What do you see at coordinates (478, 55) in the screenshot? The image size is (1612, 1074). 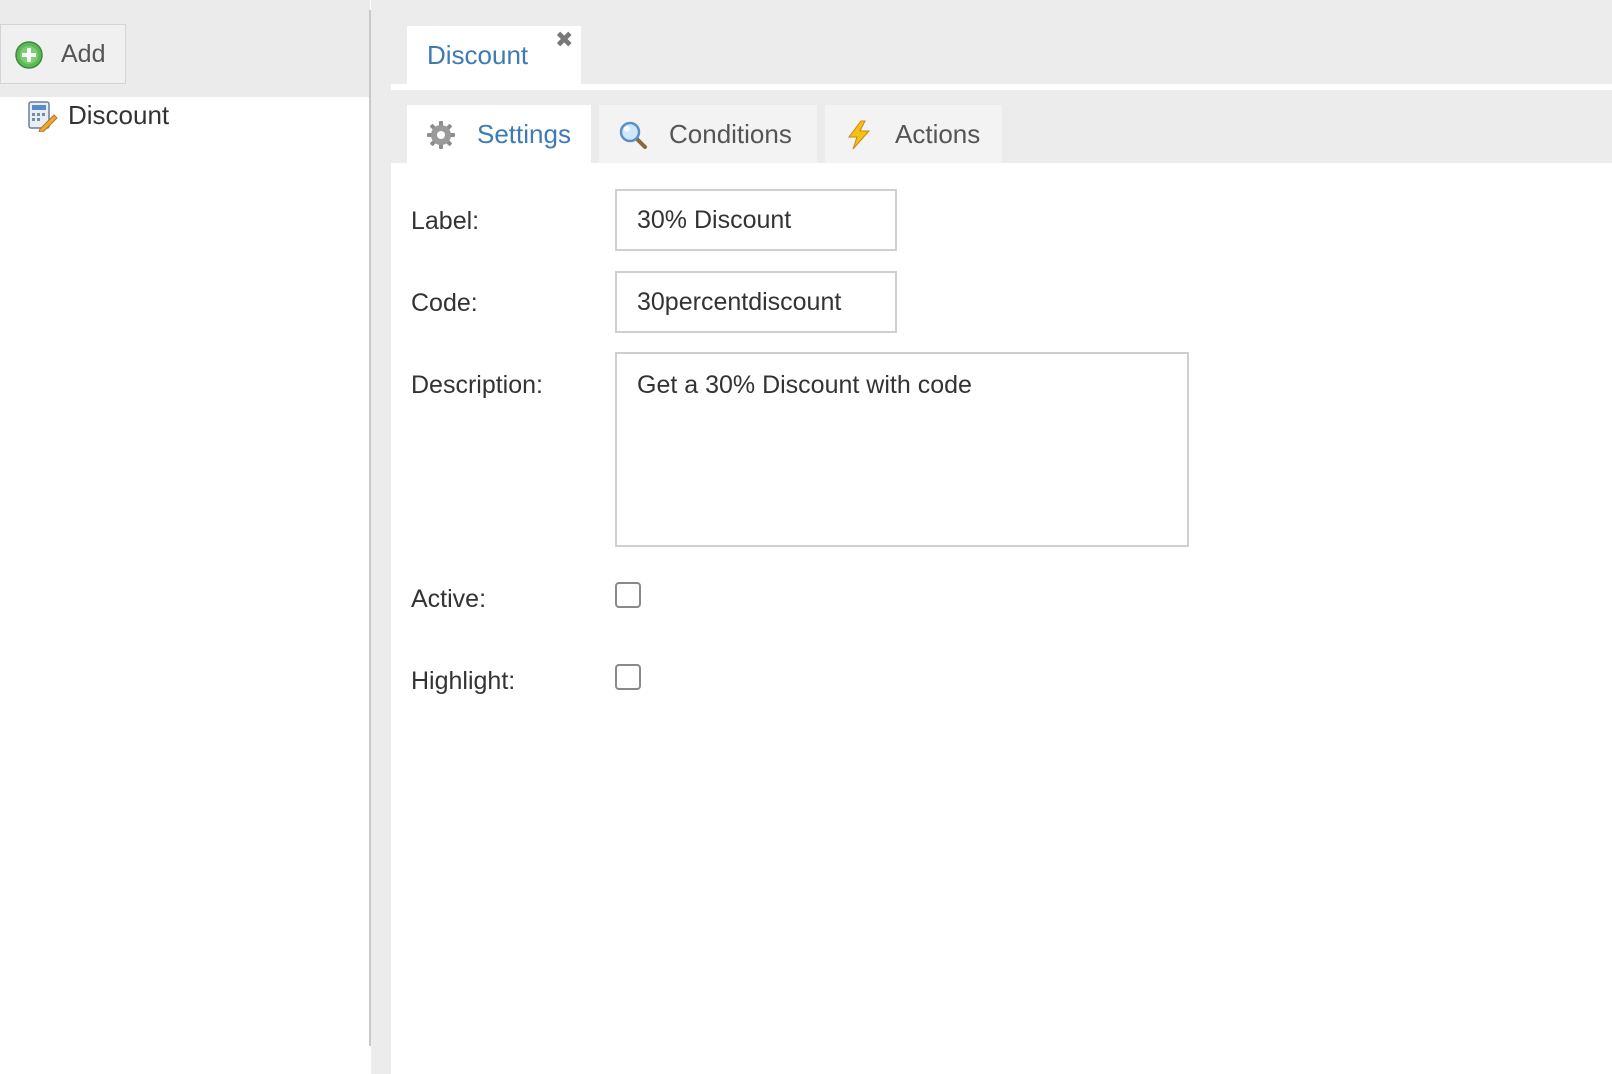 I see `document-tab-label: Discount` at bounding box center [478, 55].